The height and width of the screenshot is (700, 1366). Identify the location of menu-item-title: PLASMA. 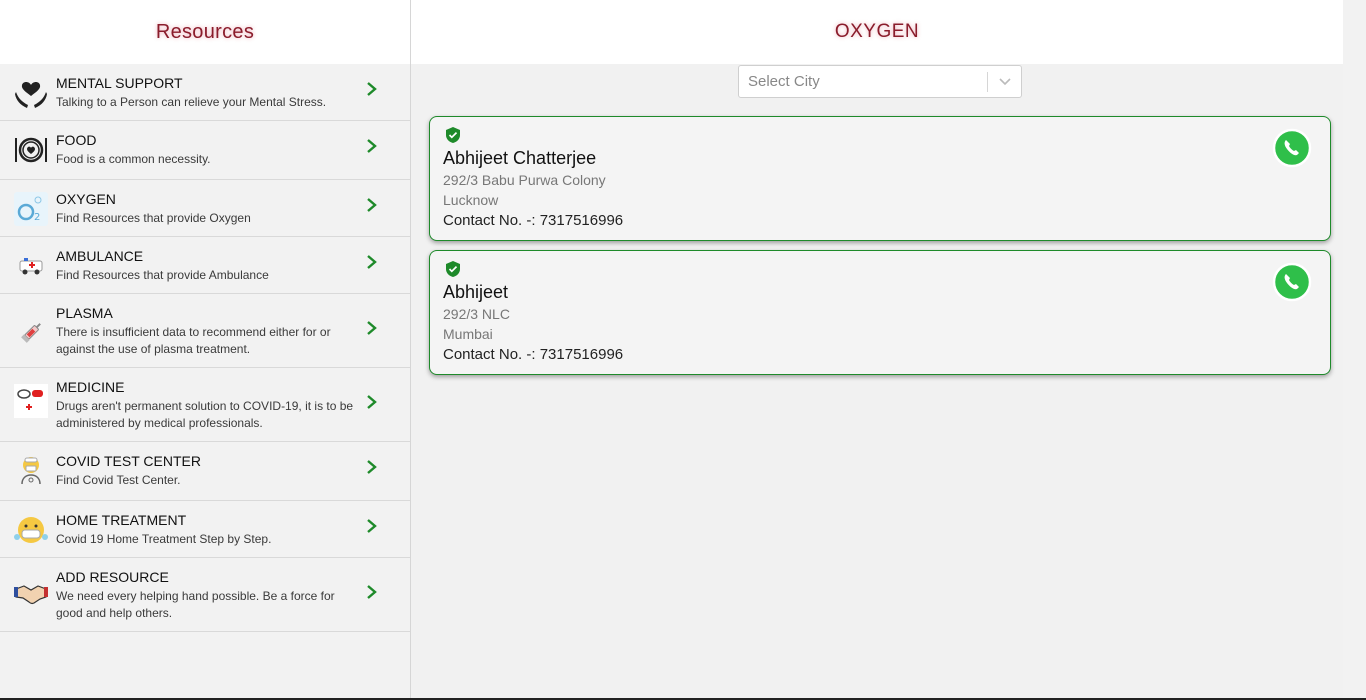
(84, 313).